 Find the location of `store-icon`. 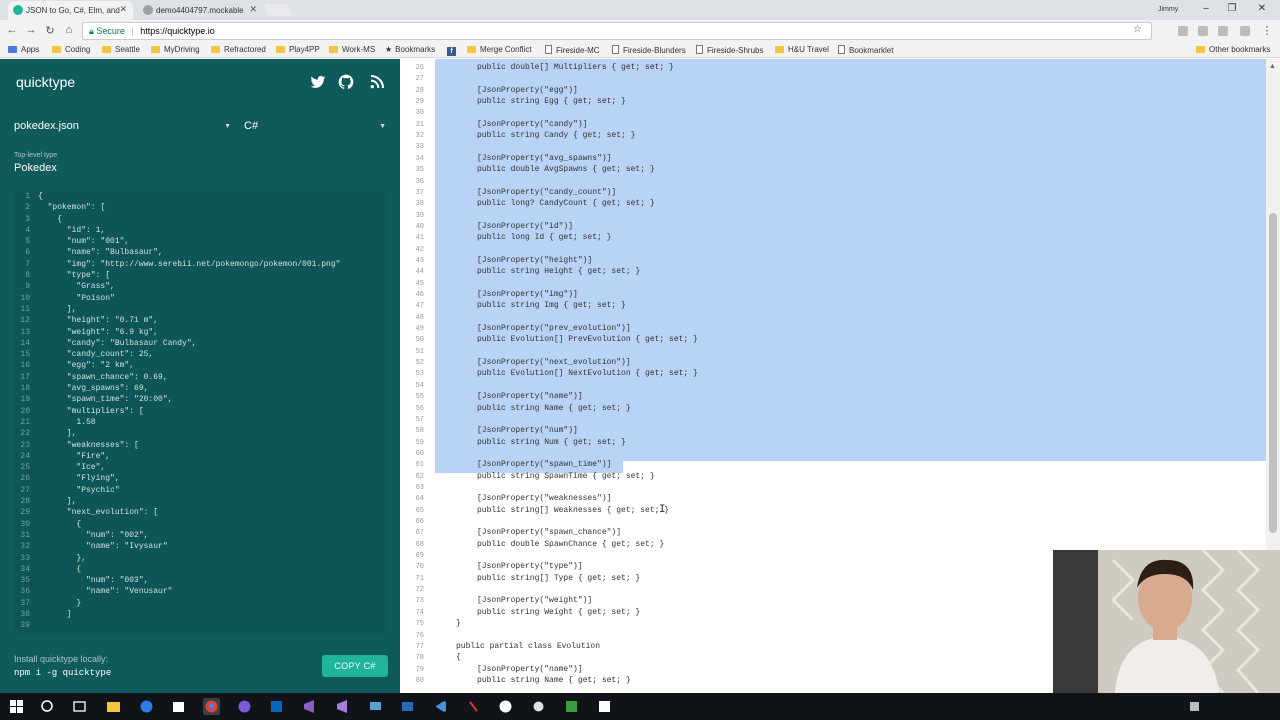

store-icon is located at coordinates (178, 706).